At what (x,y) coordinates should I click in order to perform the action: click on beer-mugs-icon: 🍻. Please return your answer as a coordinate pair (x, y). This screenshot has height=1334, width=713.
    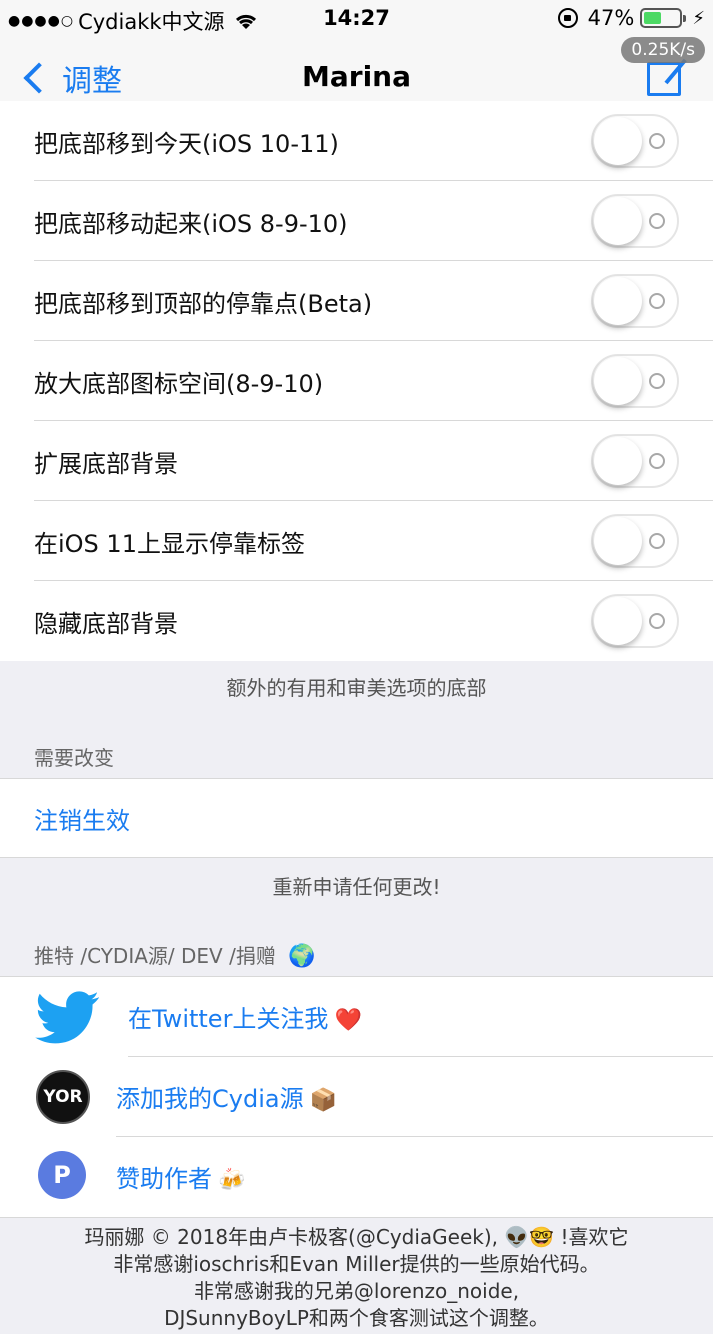
    Looking at the image, I should click on (232, 1180).